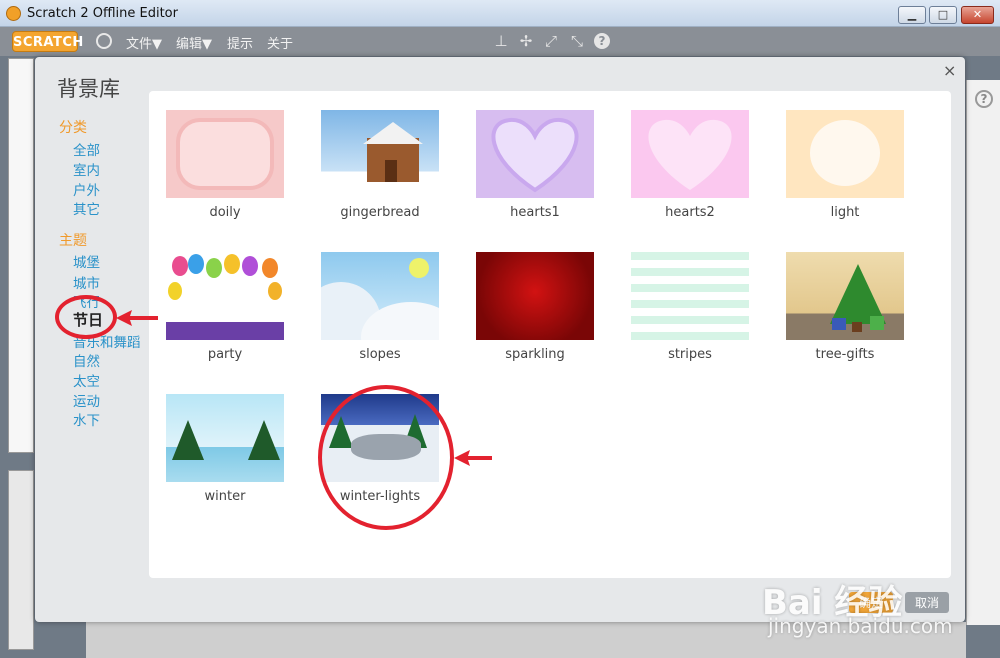 The height and width of the screenshot is (658, 1000). What do you see at coordinates (225, 496) in the screenshot?
I see `backdrop-label: winter` at bounding box center [225, 496].